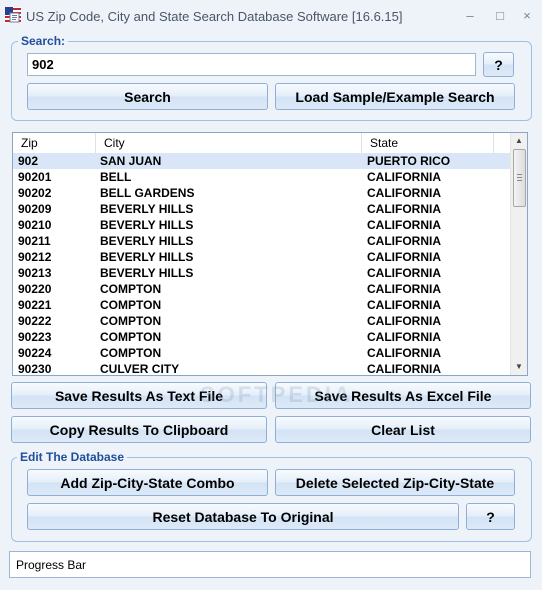 Image resolution: width=542 pixels, height=590 pixels. What do you see at coordinates (262, 353) in the screenshot?
I see `table-row: 90224 COMPTON CALIFORNIA` at bounding box center [262, 353].